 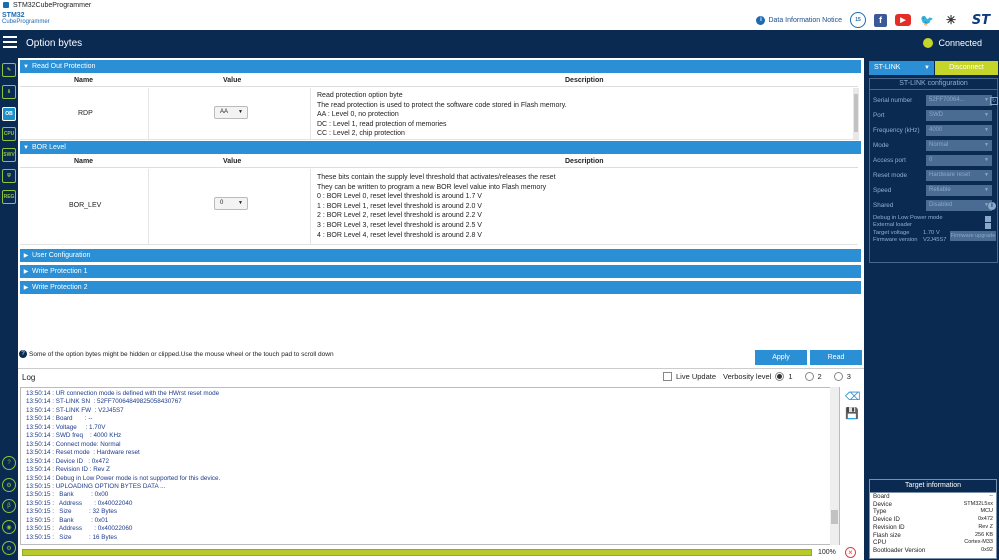 I want to click on section-bor-level: ▼ BOR Level, so click(x=440, y=147).